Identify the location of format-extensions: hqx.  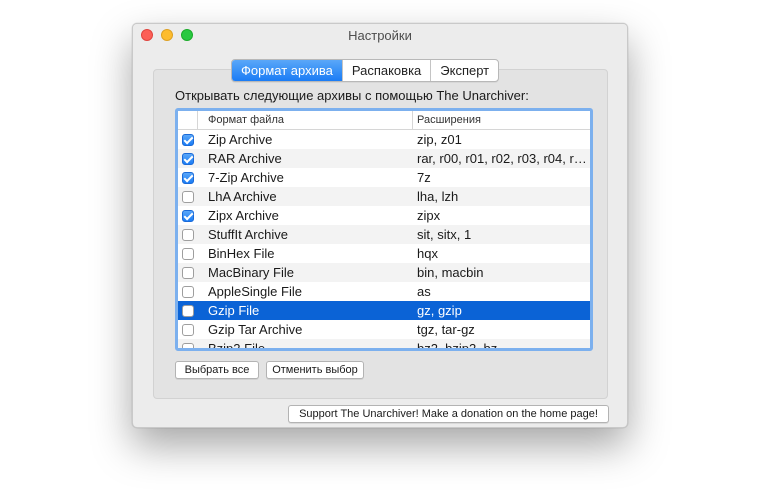
(427, 253).